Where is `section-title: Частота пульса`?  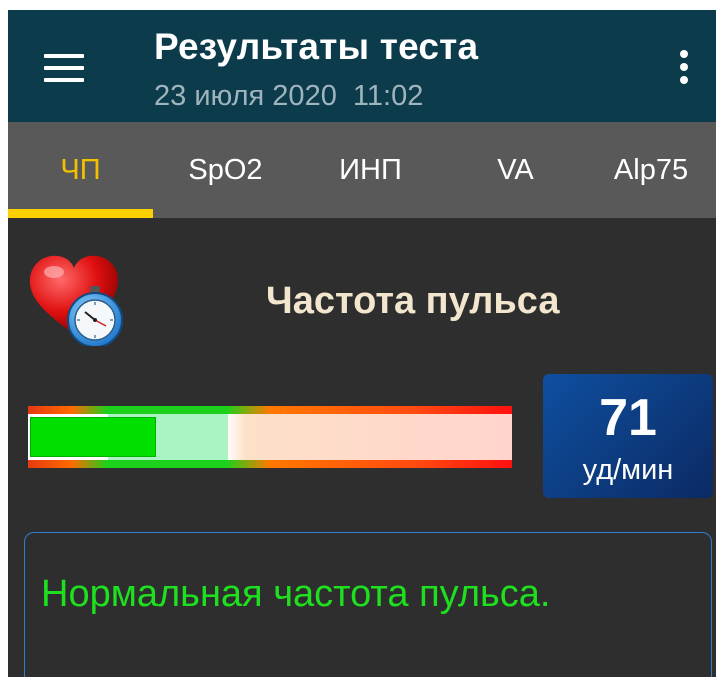 section-title: Частота пульса is located at coordinates (413, 301).